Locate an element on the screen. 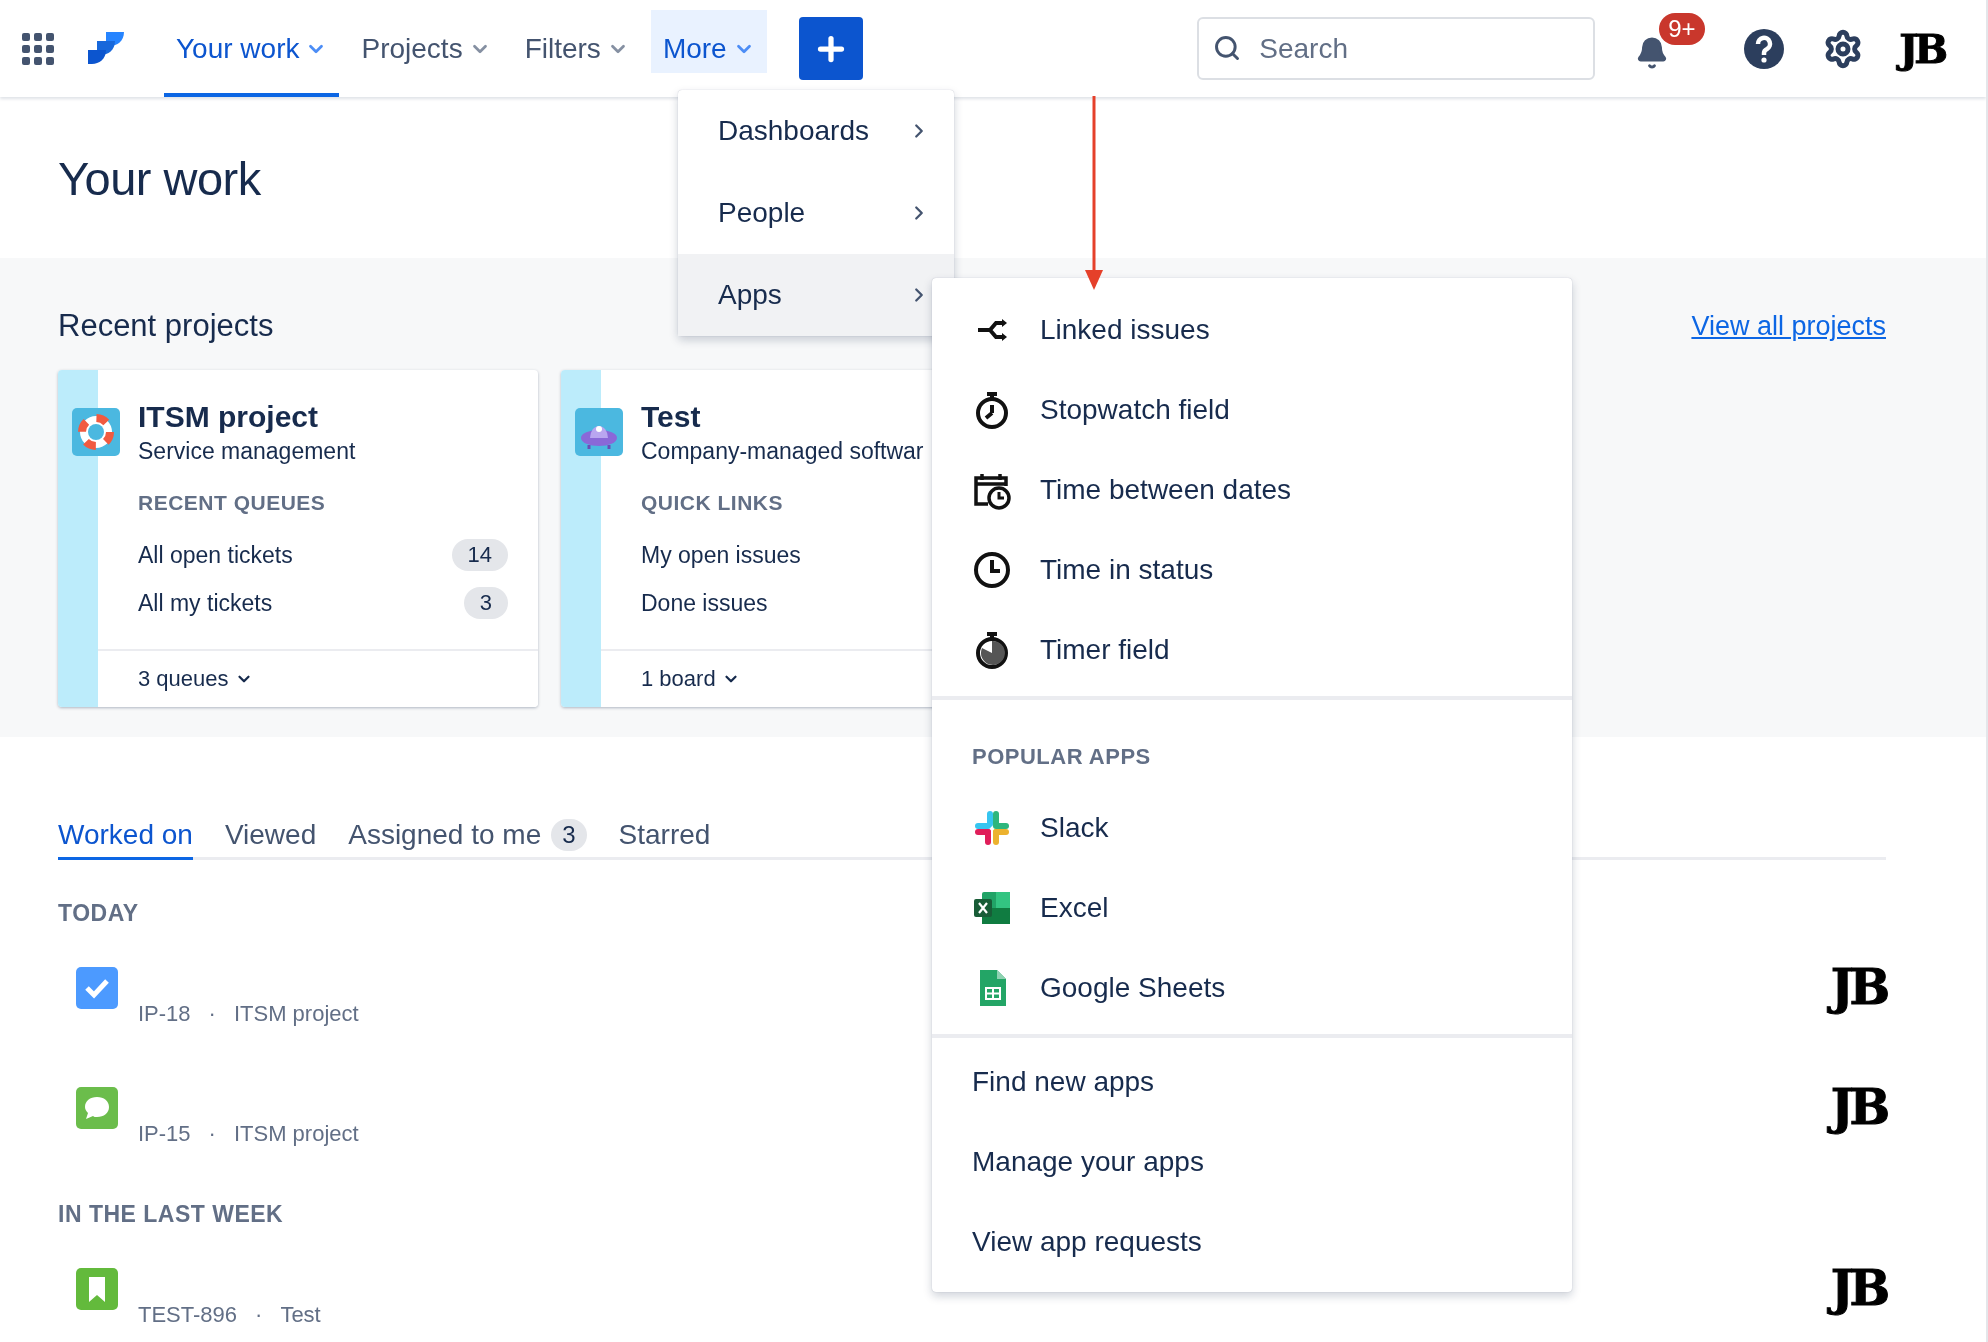 This screenshot has width=1988, height=1342. notifications-button: 9+ is located at coordinates (1671, 43).